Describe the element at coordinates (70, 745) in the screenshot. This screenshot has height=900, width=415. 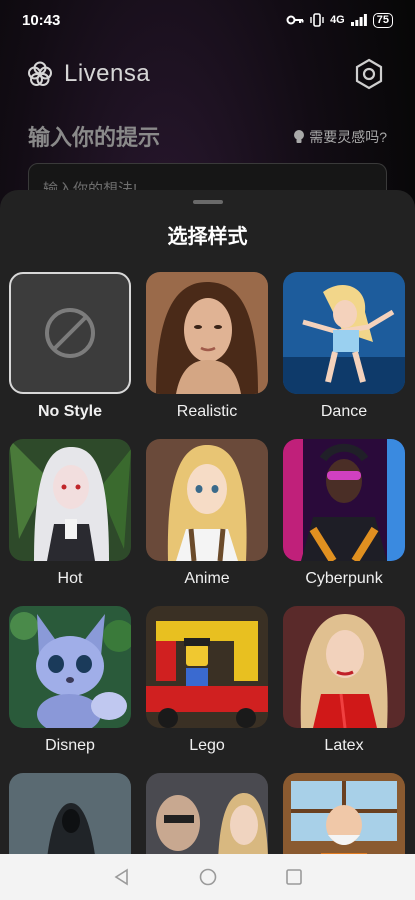
I see `style-label: Disnep` at that location.